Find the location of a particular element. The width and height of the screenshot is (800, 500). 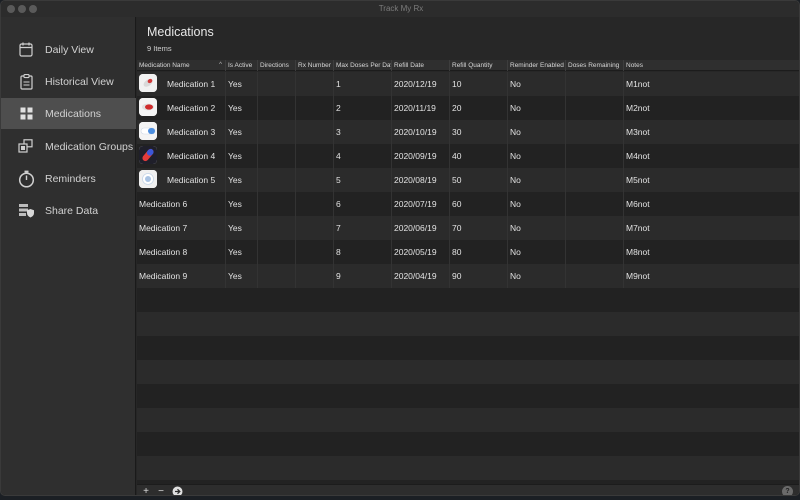

cell-refill-quantity: 90 is located at coordinates (479, 276).